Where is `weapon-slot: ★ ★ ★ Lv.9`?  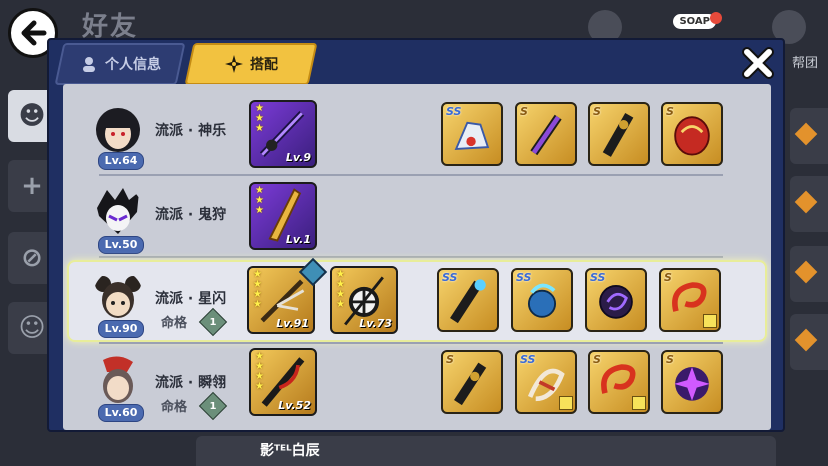
weapon-slot: ★ ★ ★ Lv.9 is located at coordinates (283, 134).